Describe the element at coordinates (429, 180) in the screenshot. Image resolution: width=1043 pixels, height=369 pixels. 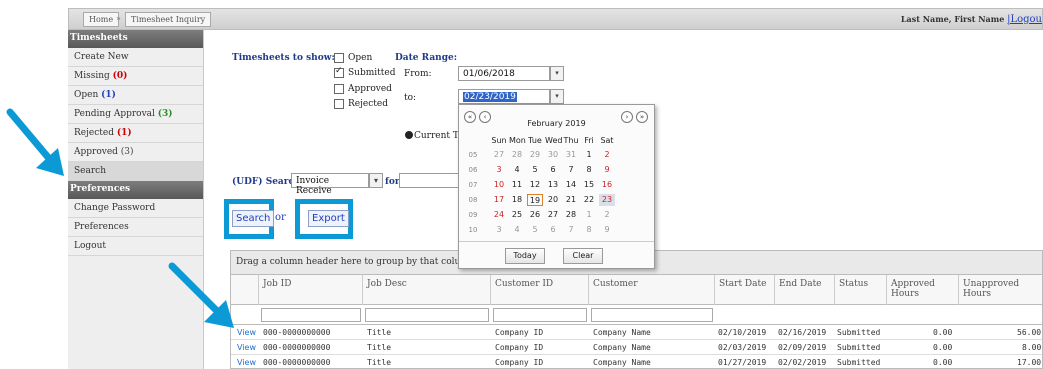
I see `udf-search-input` at that location.